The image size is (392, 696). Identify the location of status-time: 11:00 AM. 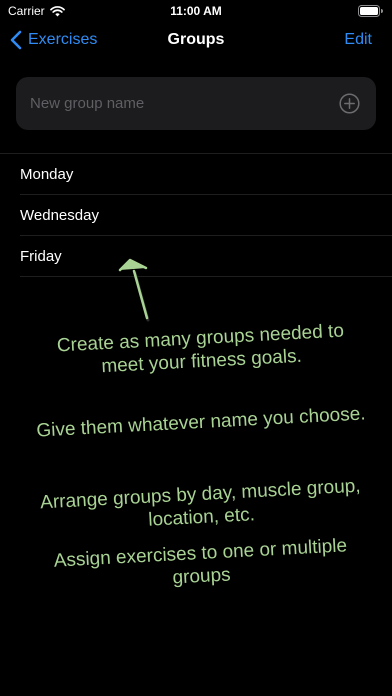
(196, 11).